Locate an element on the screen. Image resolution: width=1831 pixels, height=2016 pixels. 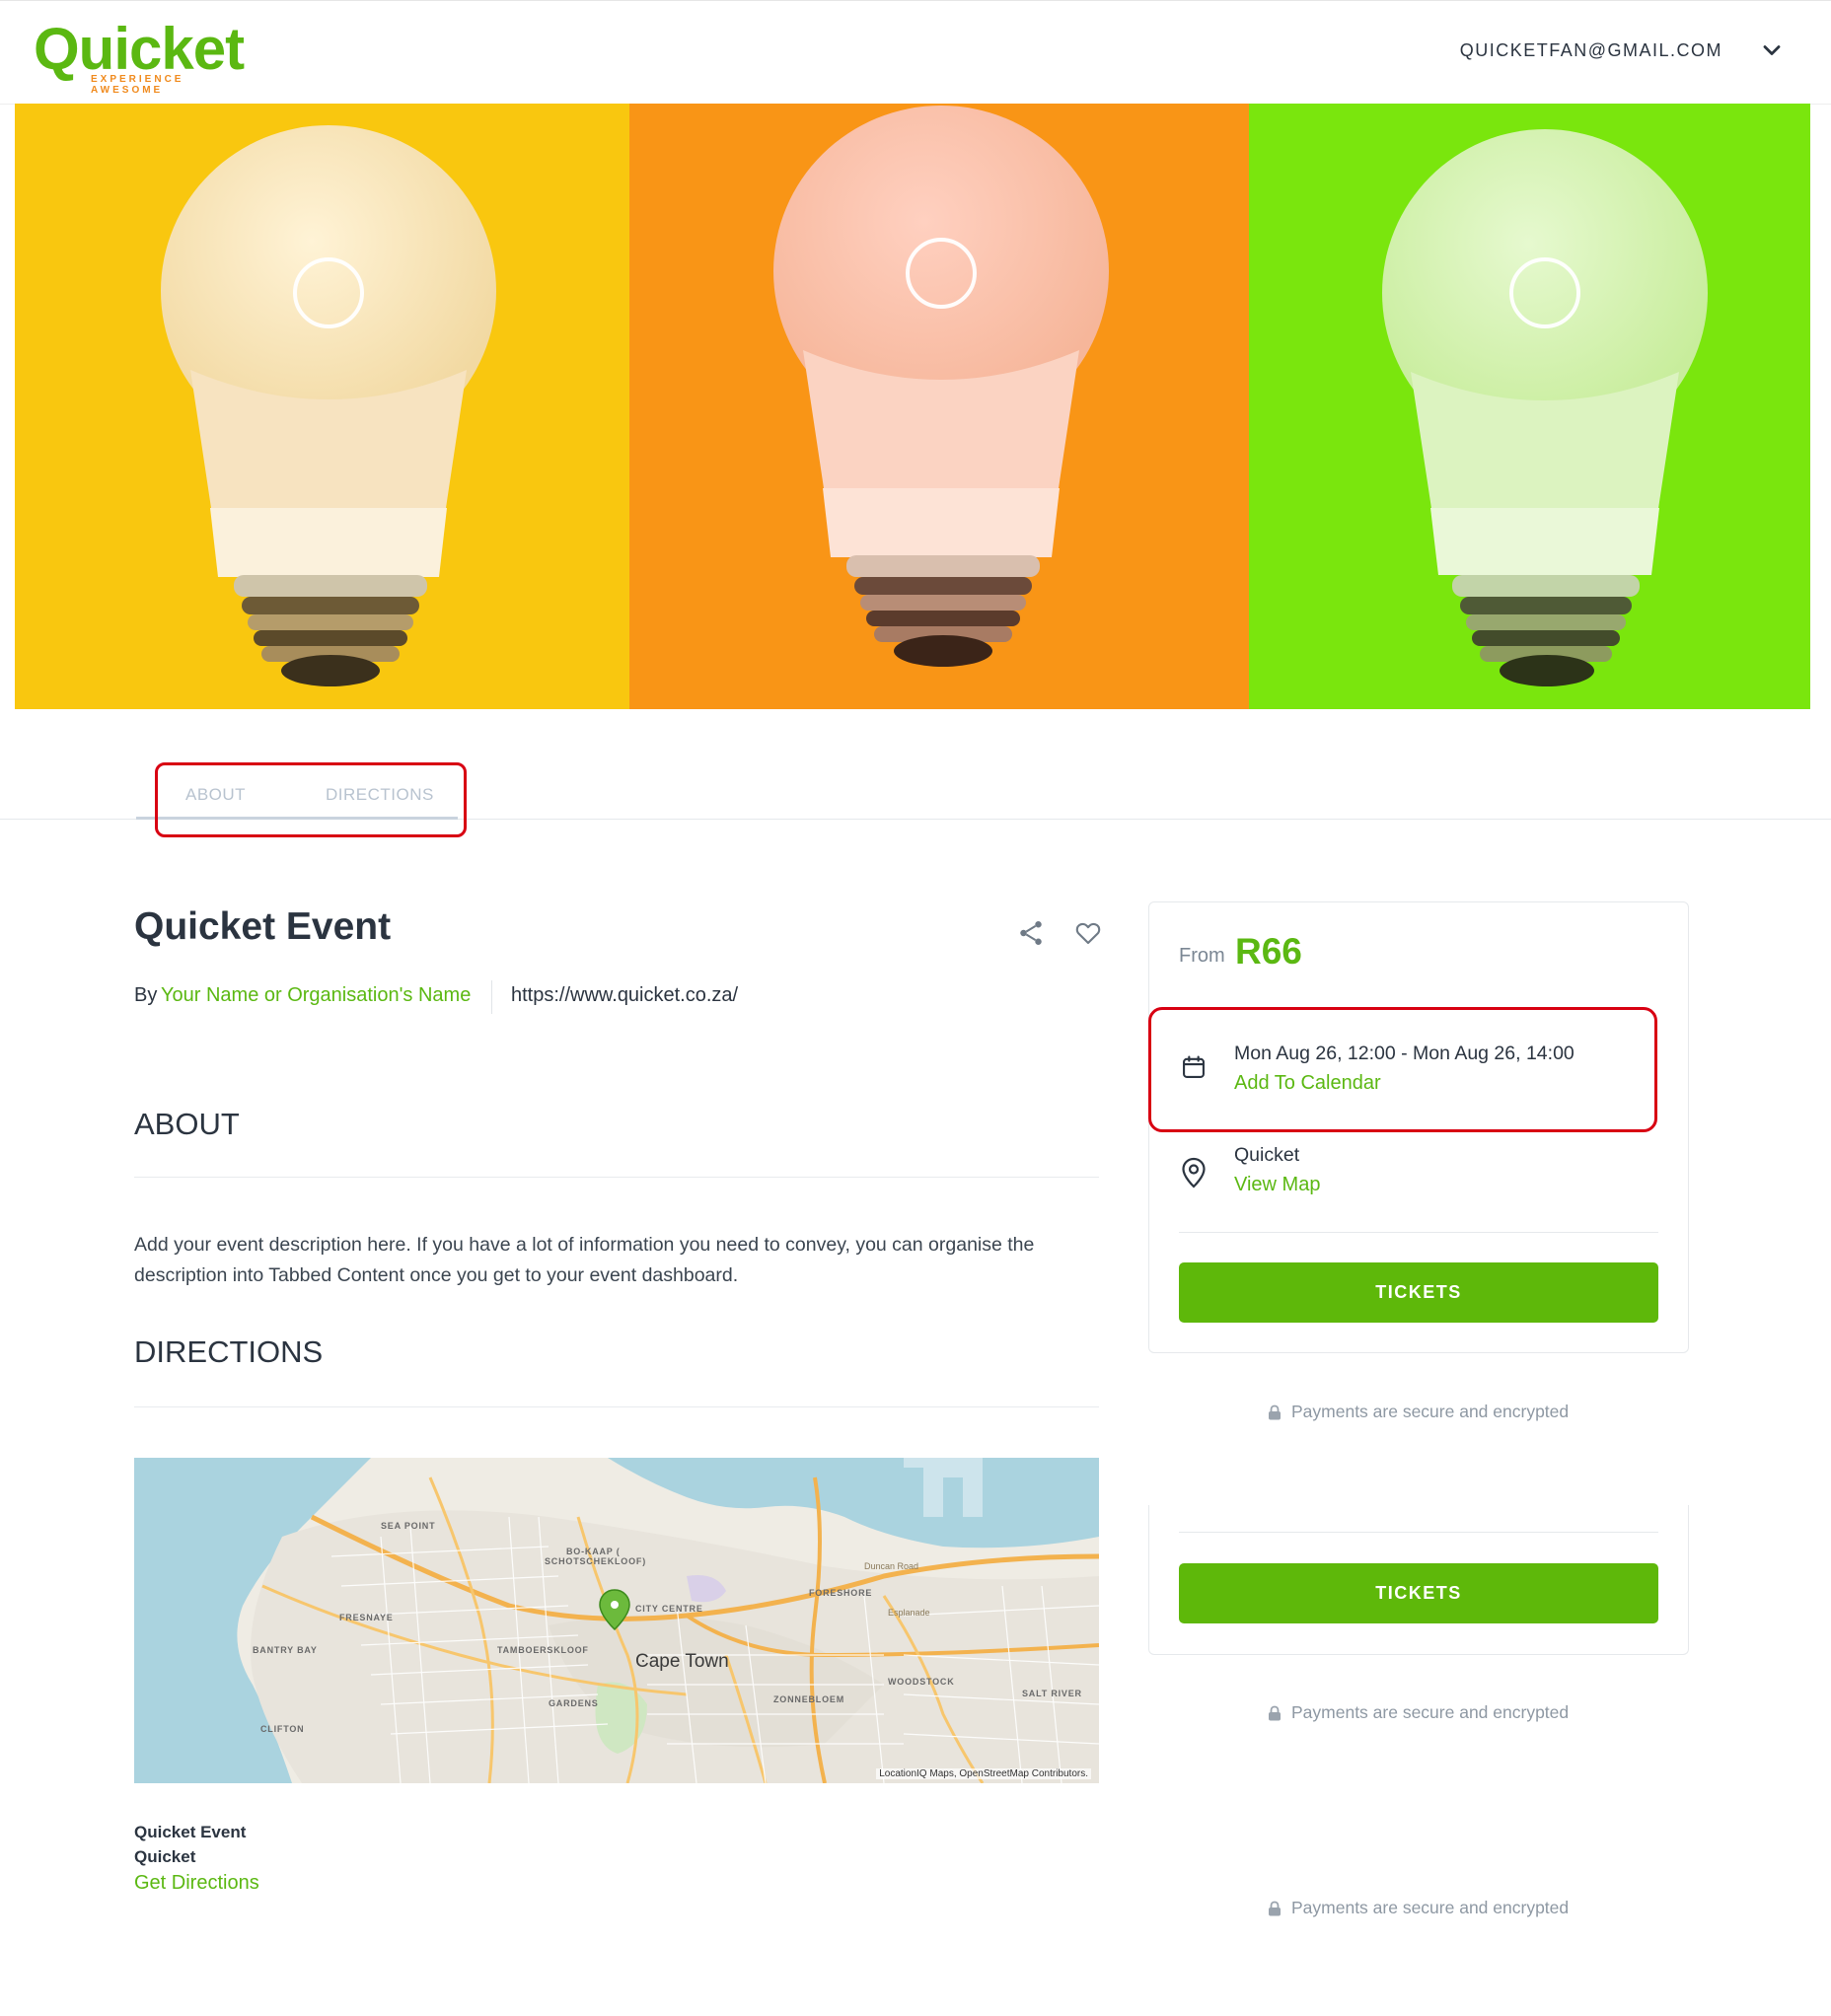
card-divider is located at coordinates (1419, 1232).